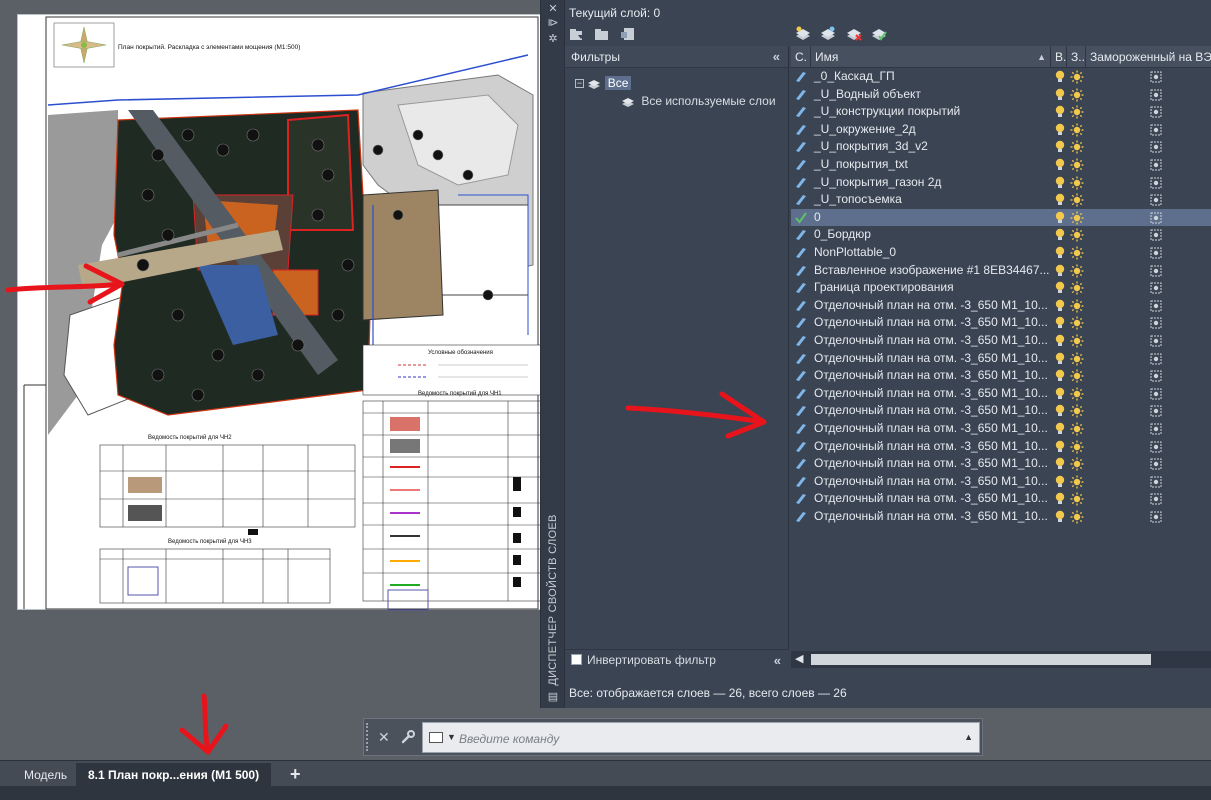 This screenshot has height=800, width=1211. Describe the element at coordinates (576, 659) in the screenshot. I see `checkbox-box` at that location.